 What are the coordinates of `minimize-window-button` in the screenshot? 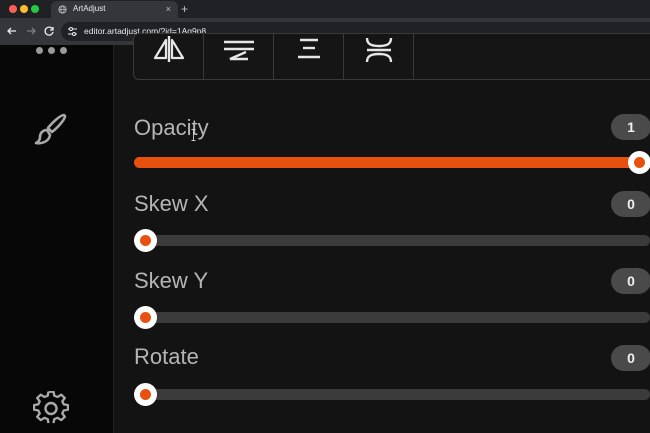 It's located at (24, 9).